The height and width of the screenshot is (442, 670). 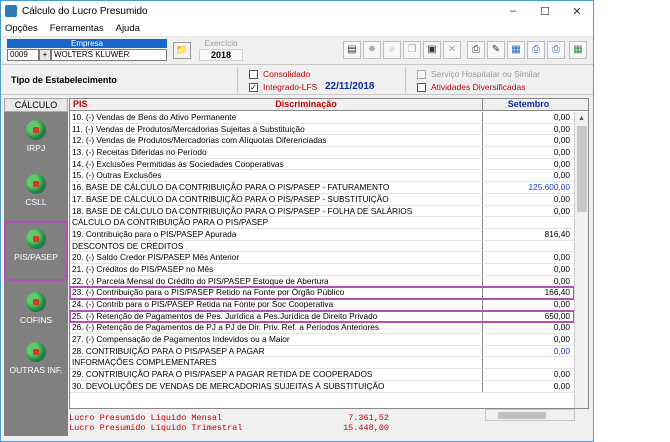 What do you see at coordinates (412, 50) in the screenshot?
I see `copy-icon: ❐` at bounding box center [412, 50].